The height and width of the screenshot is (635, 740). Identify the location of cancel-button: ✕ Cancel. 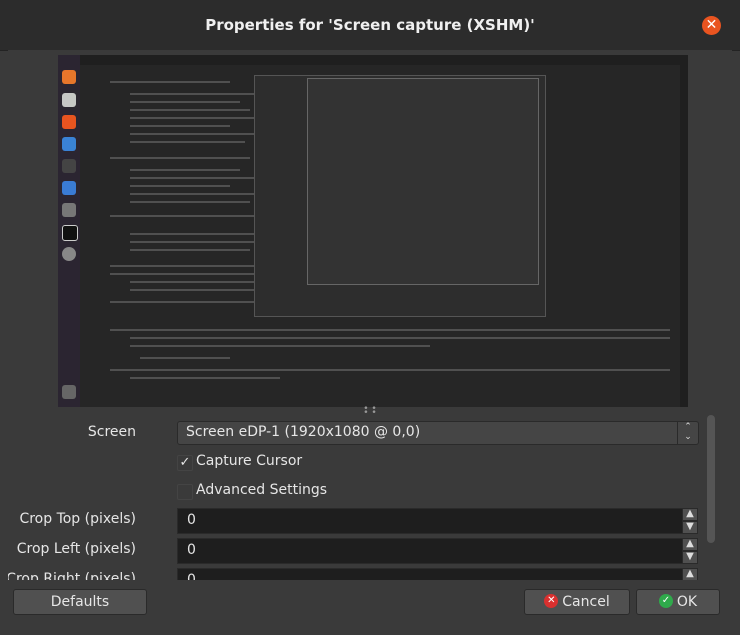
(577, 602).